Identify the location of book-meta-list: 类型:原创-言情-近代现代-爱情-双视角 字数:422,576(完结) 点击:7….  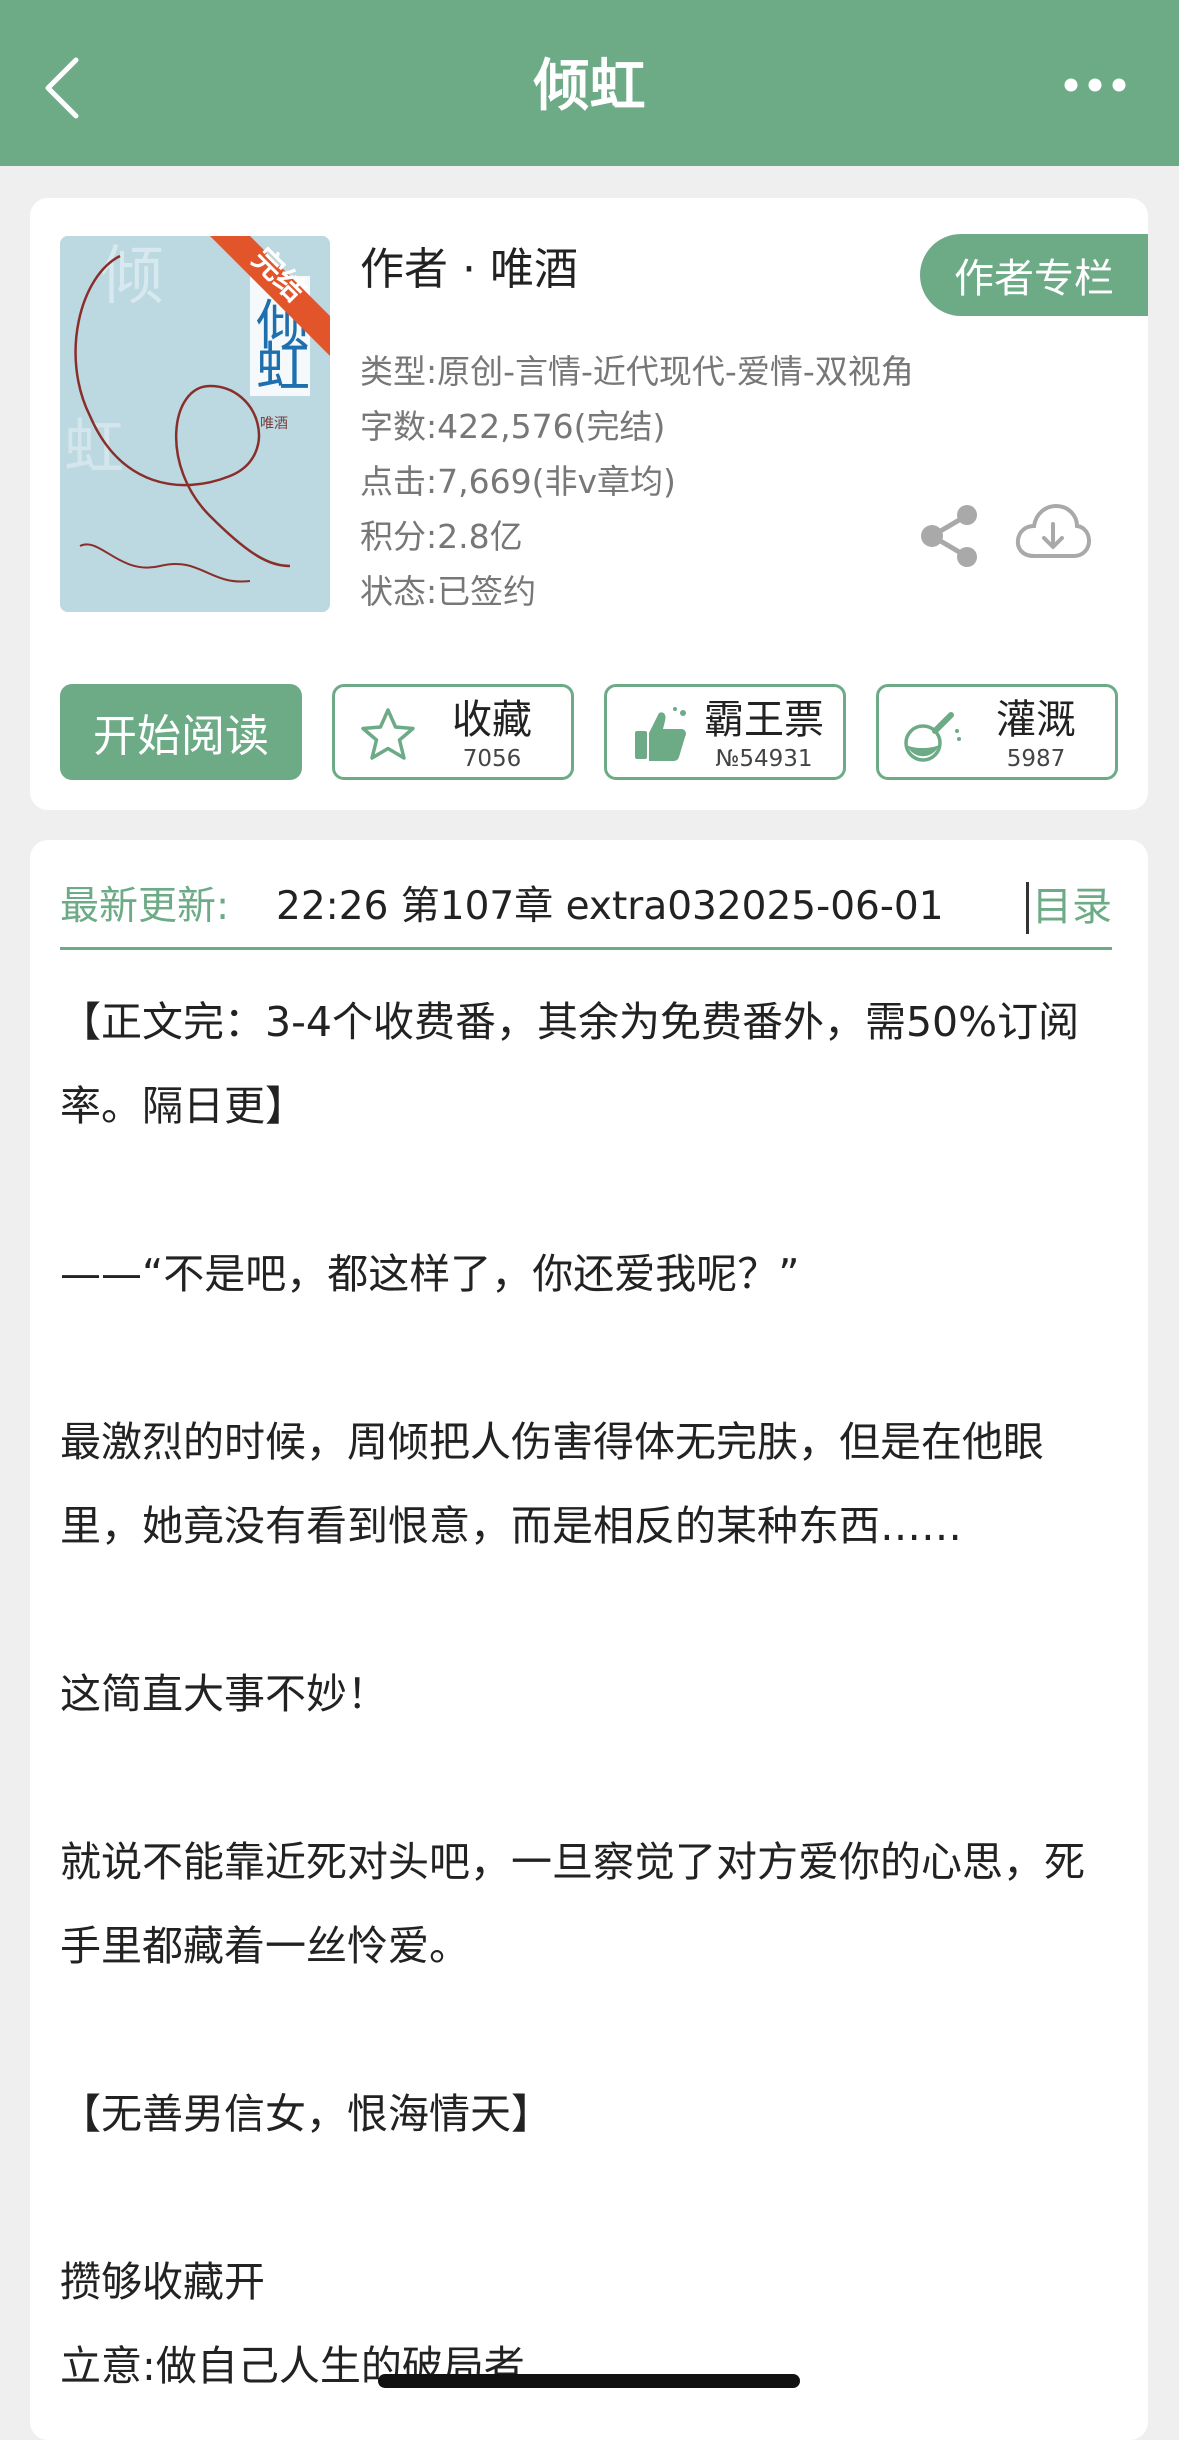
(637, 481).